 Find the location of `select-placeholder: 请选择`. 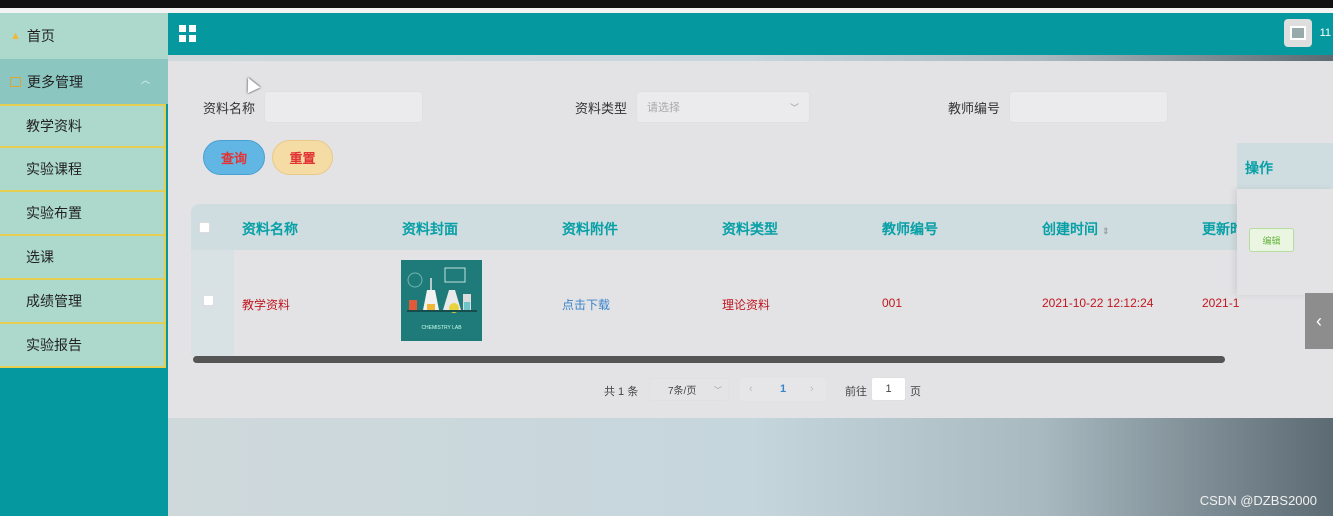

select-placeholder: 请选择 is located at coordinates (663, 108).